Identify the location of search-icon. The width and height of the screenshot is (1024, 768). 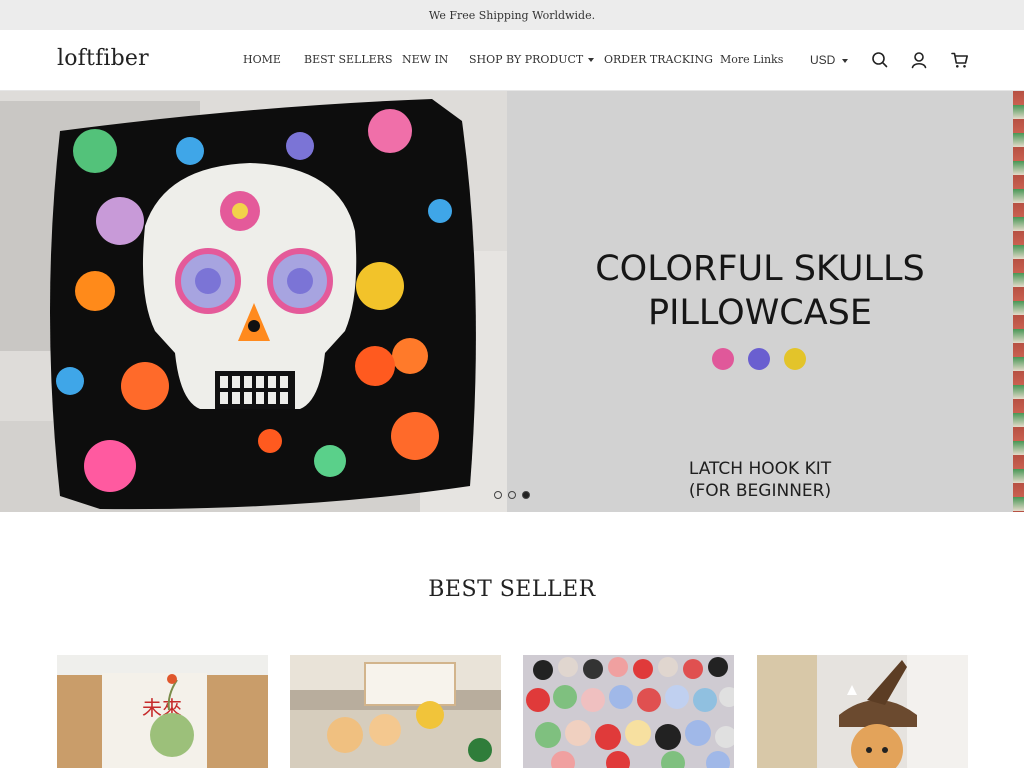
(880, 60).